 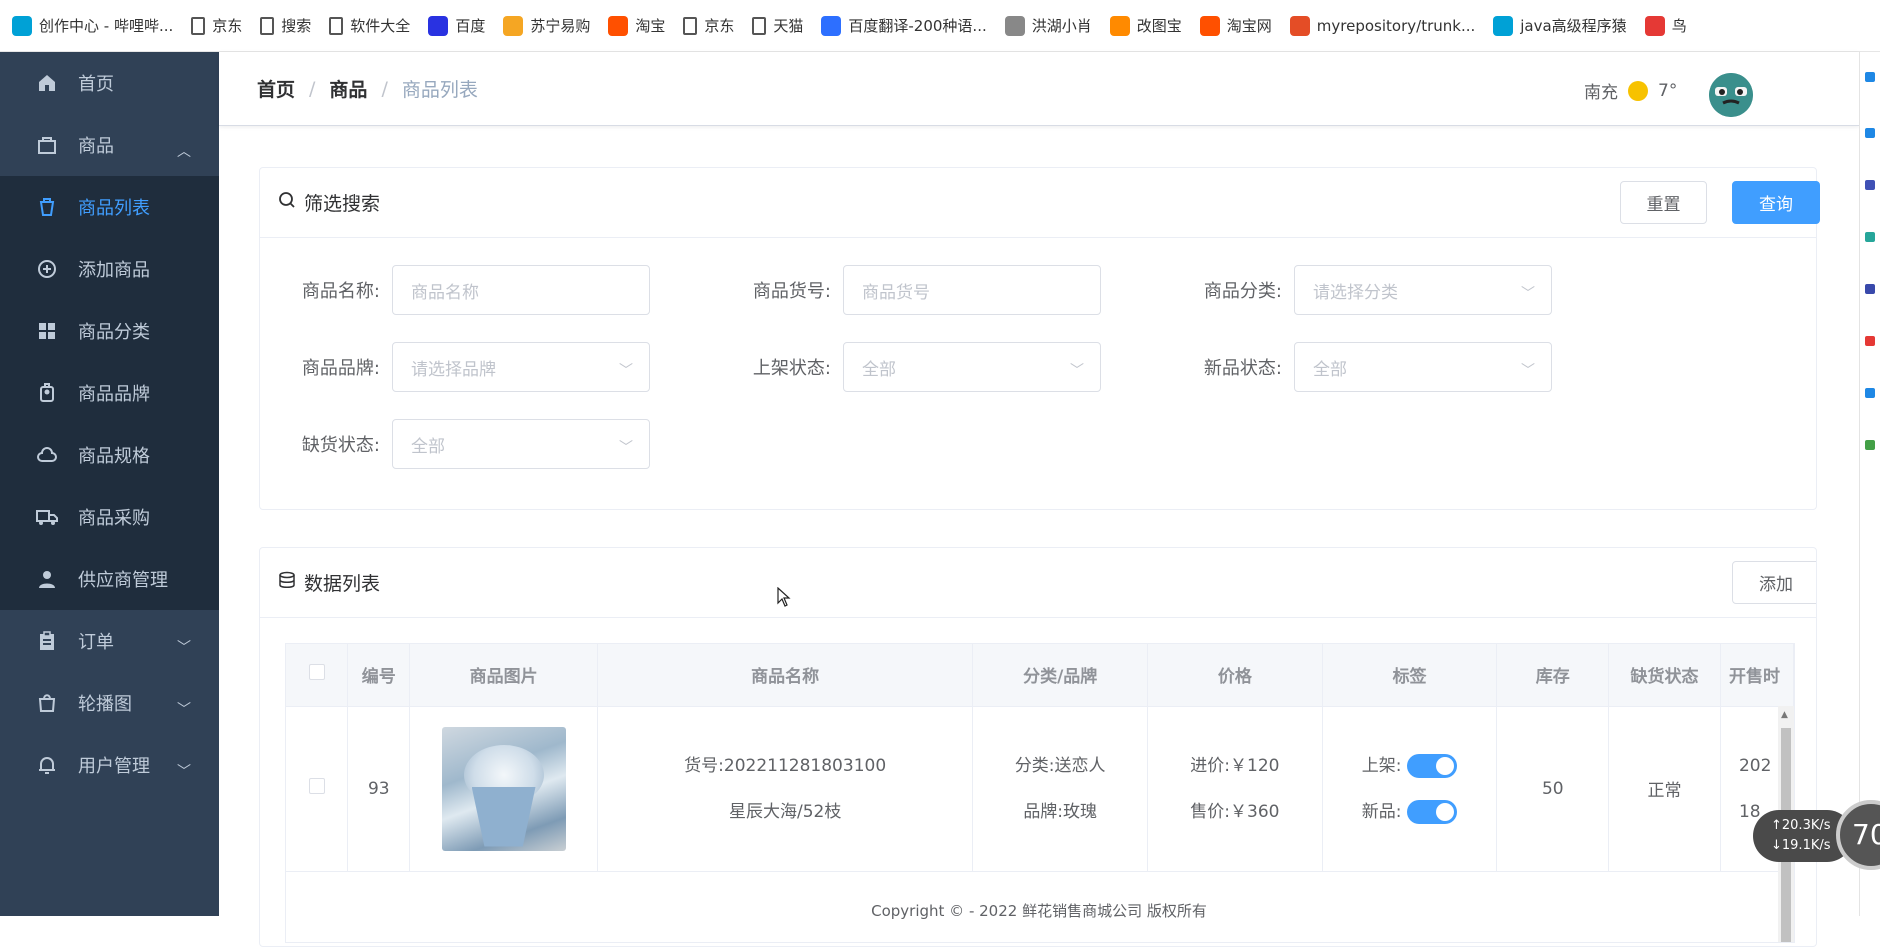 What do you see at coordinates (453, 369) in the screenshot?
I see `placeholder-text: 请选择品牌` at bounding box center [453, 369].